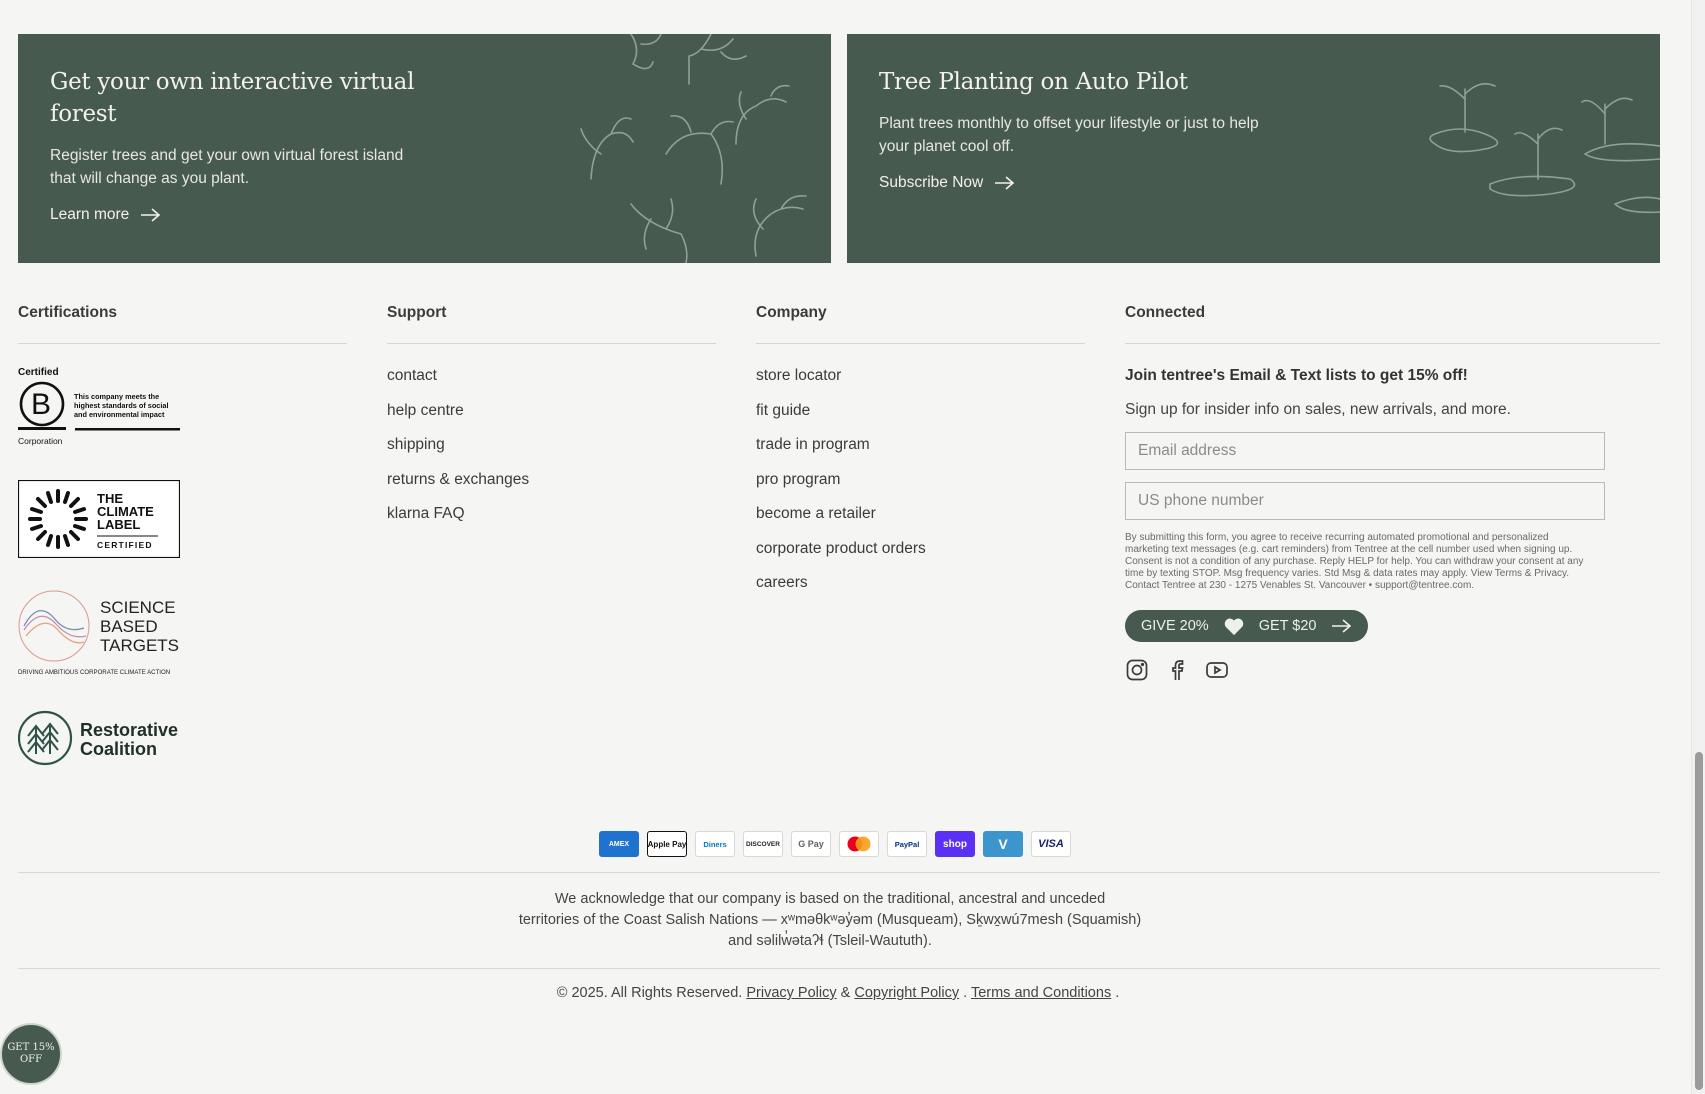  I want to click on subscribe-now-link: Subscribe Now, so click(947, 183).